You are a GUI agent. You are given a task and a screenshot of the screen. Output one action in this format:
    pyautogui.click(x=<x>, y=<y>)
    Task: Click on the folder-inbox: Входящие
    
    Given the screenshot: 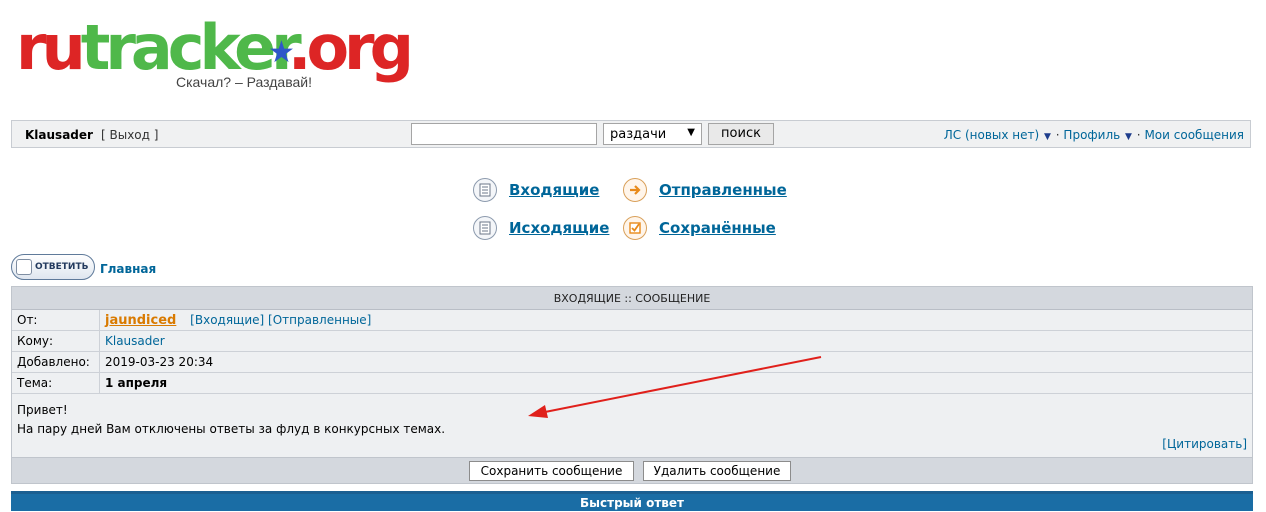 What is the action you would take?
    pyautogui.click(x=536, y=190)
    